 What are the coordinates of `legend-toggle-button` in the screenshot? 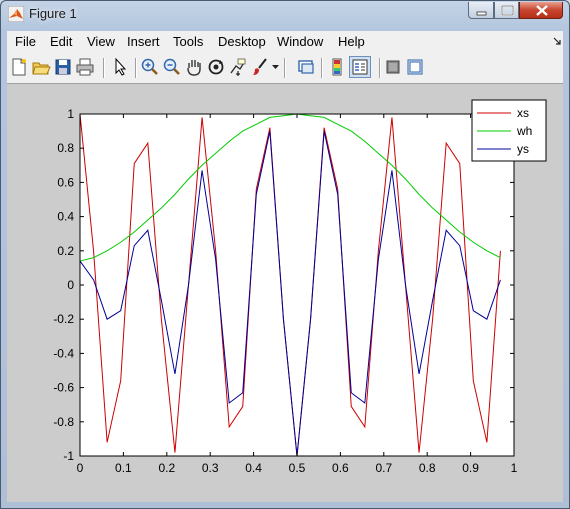 It's located at (360, 67).